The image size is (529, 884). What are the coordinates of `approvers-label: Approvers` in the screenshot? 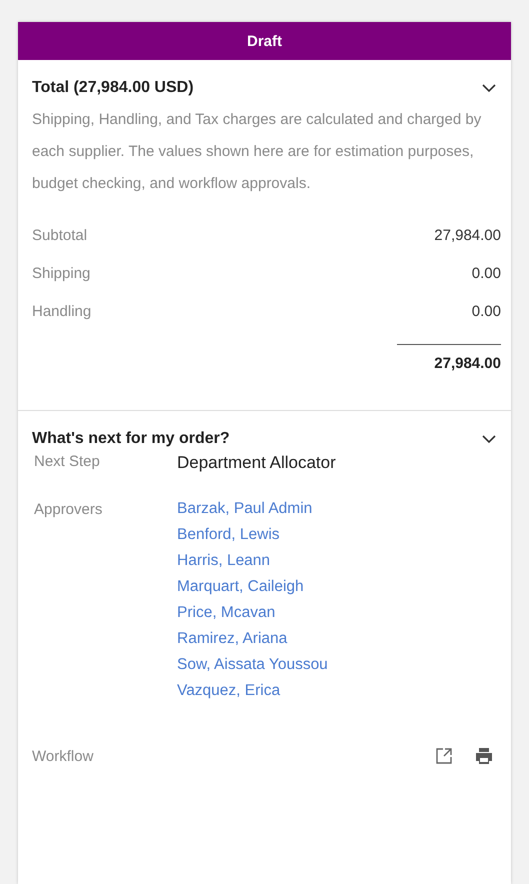 It's located at (69, 510).